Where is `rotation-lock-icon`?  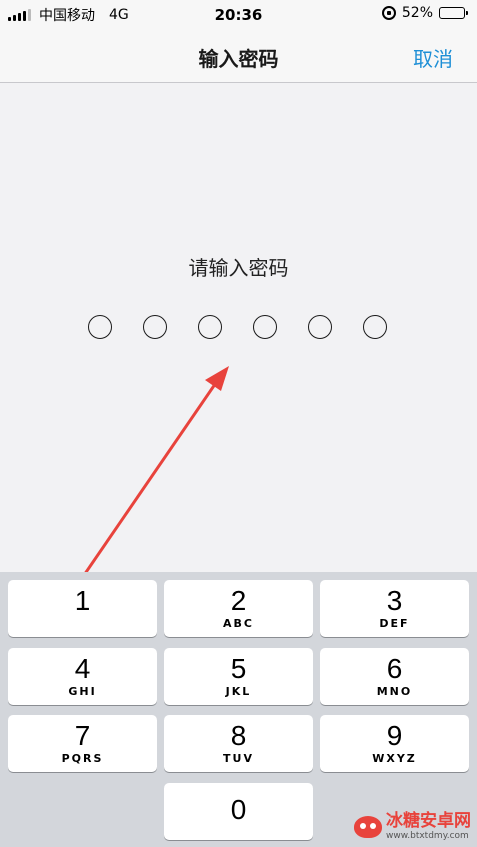 rotation-lock-icon is located at coordinates (388, 13).